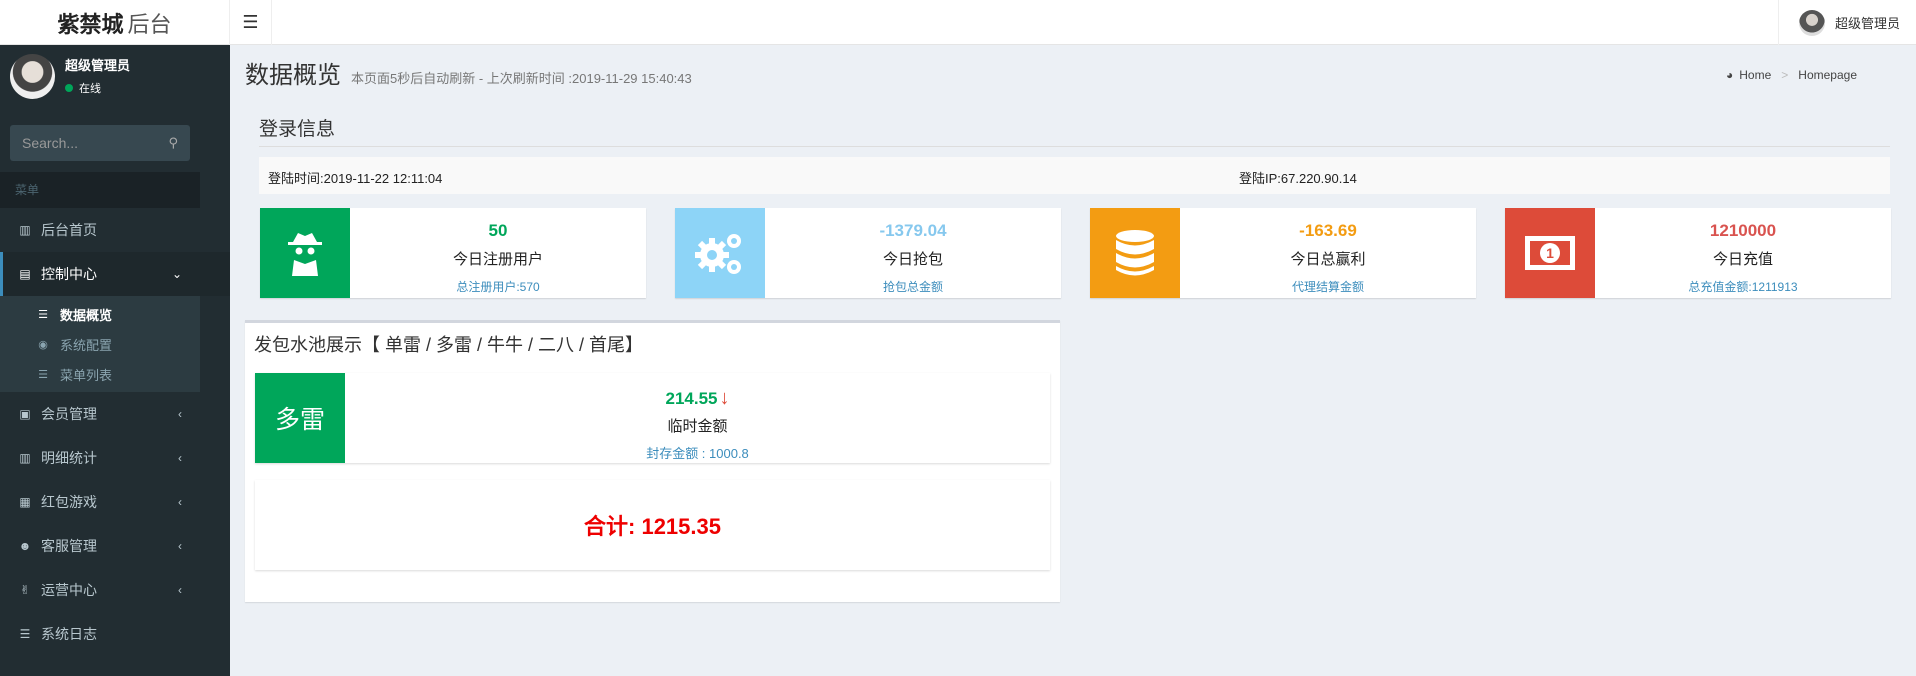 Image resolution: width=1916 pixels, height=676 pixels. I want to click on stat-icon-box: 1, so click(1550, 253).